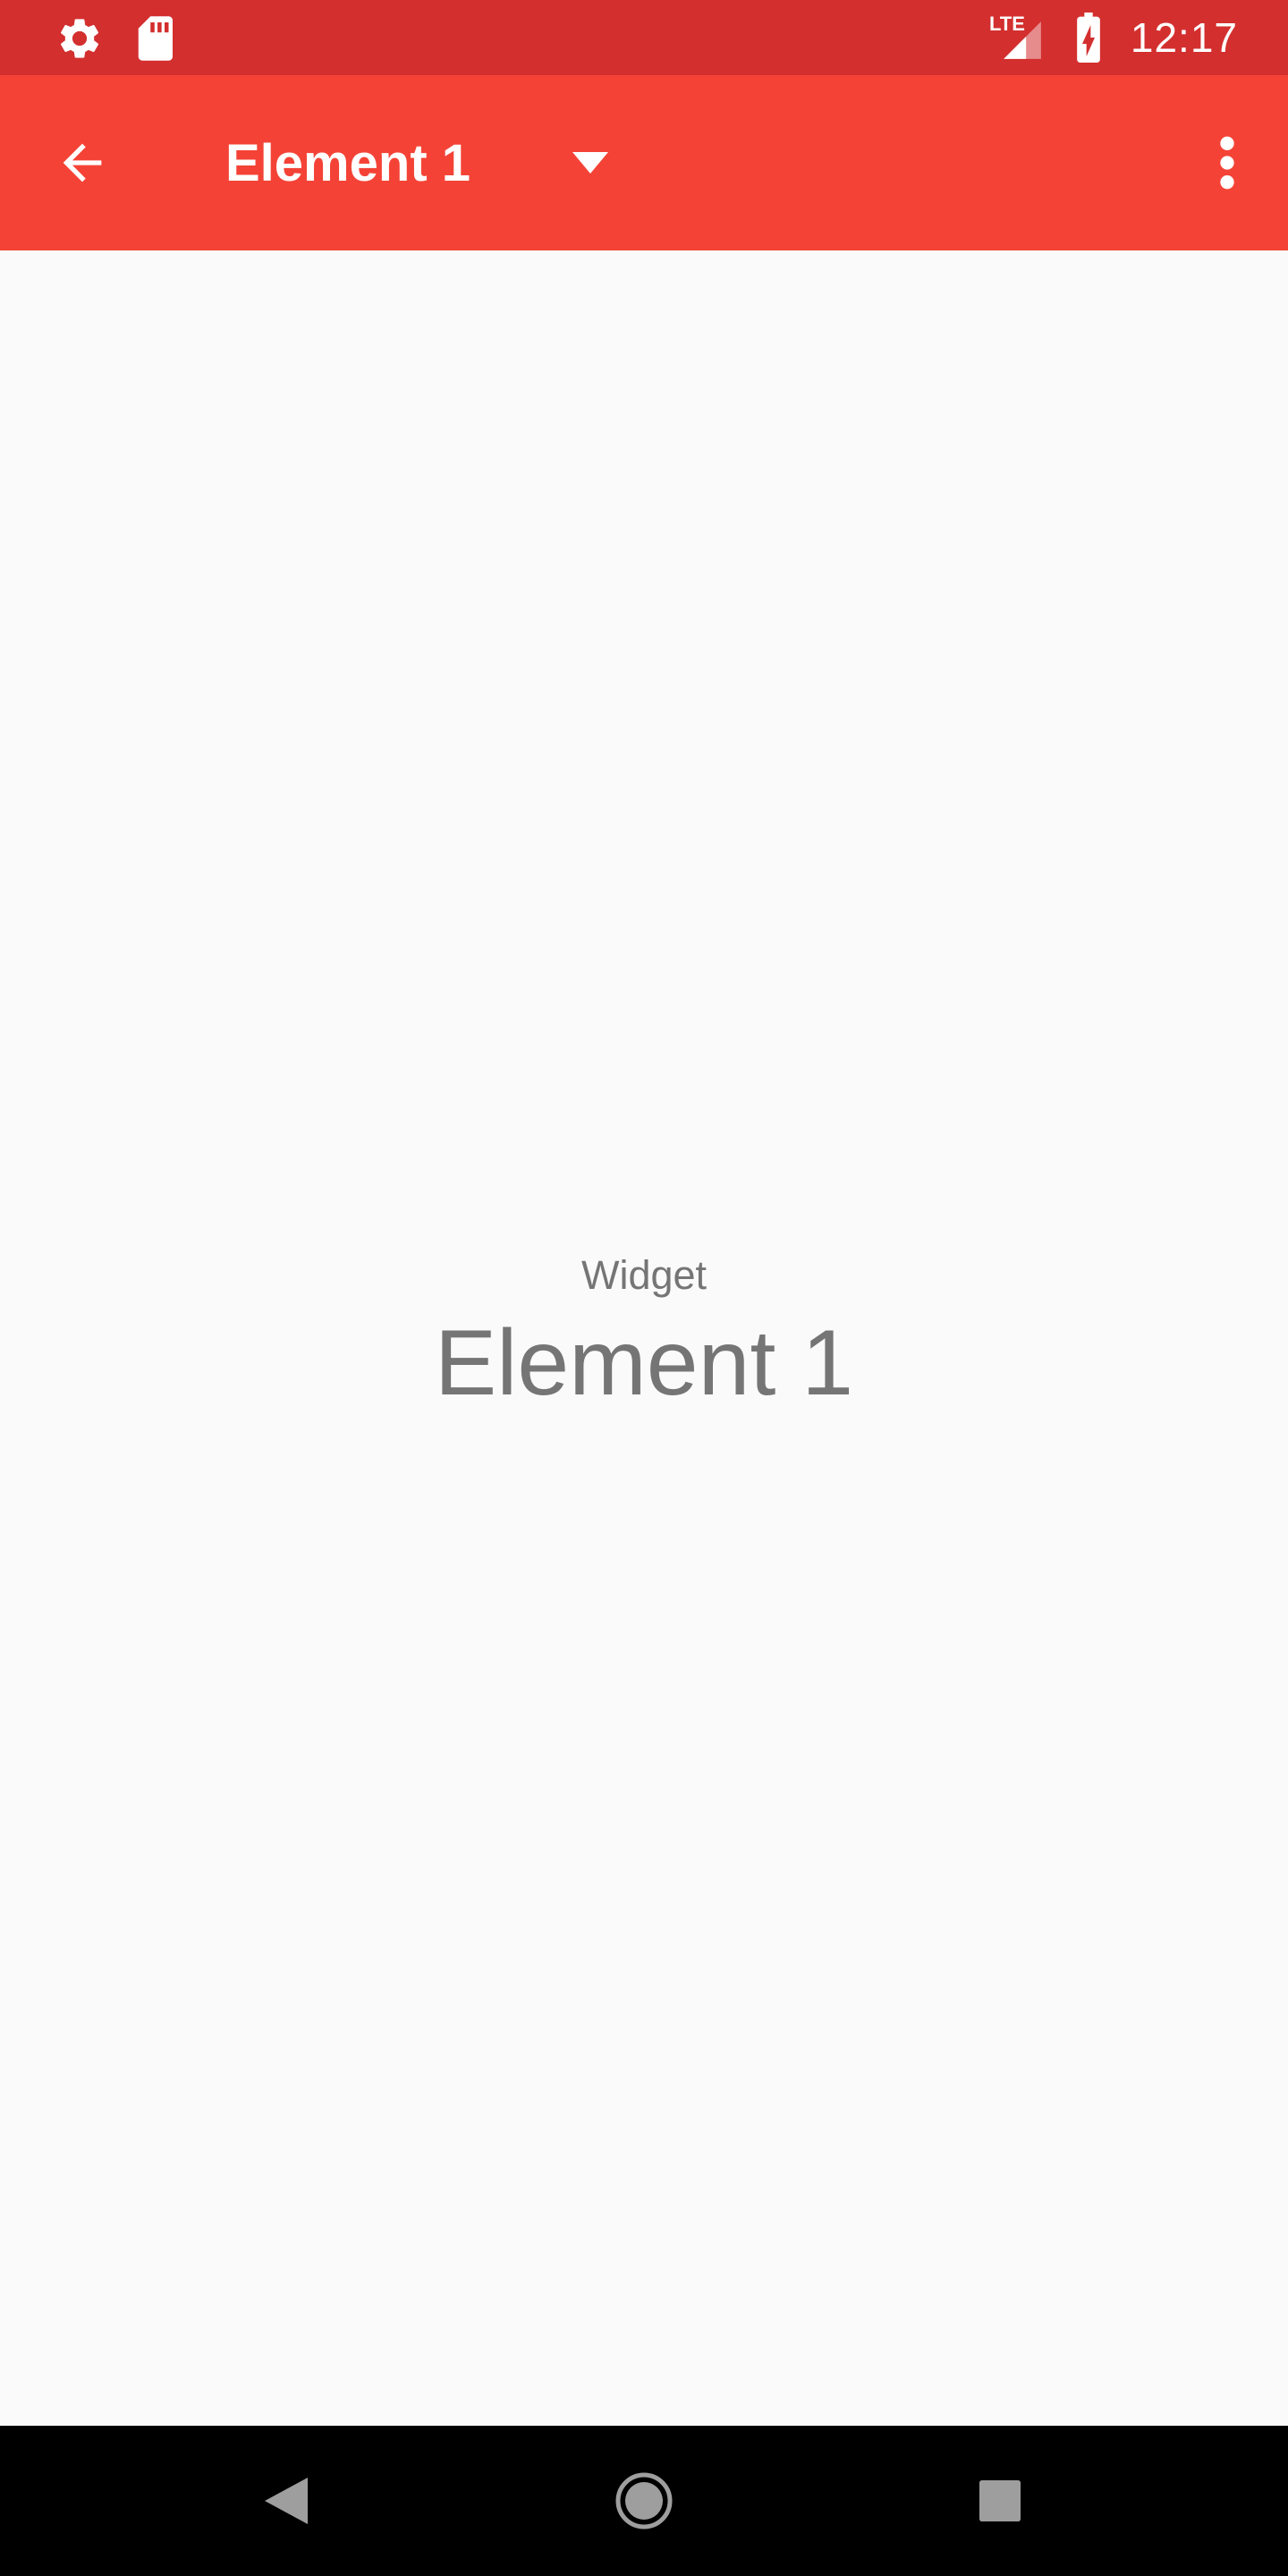 This screenshot has height=2576, width=1288. Describe the element at coordinates (1184, 37) in the screenshot. I see `status-time: 12:17` at that location.